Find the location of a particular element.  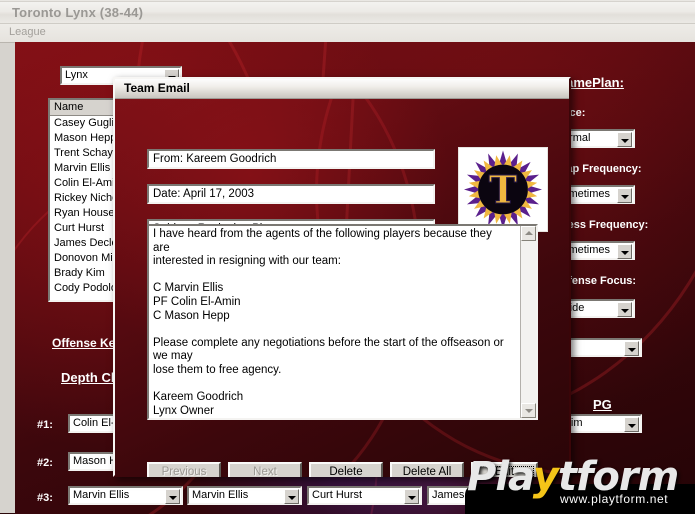

team-select-value: Lynx is located at coordinates (76, 75).